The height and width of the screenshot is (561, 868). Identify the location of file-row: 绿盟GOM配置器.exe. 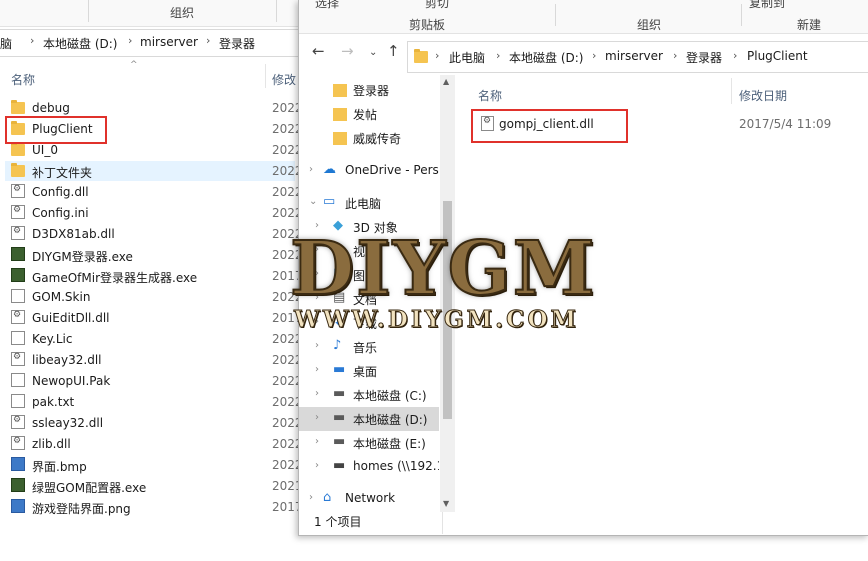
(150, 486).